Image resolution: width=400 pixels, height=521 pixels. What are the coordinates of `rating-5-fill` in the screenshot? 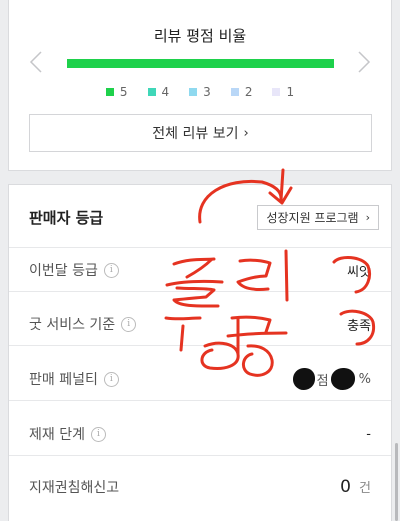 It's located at (200, 63).